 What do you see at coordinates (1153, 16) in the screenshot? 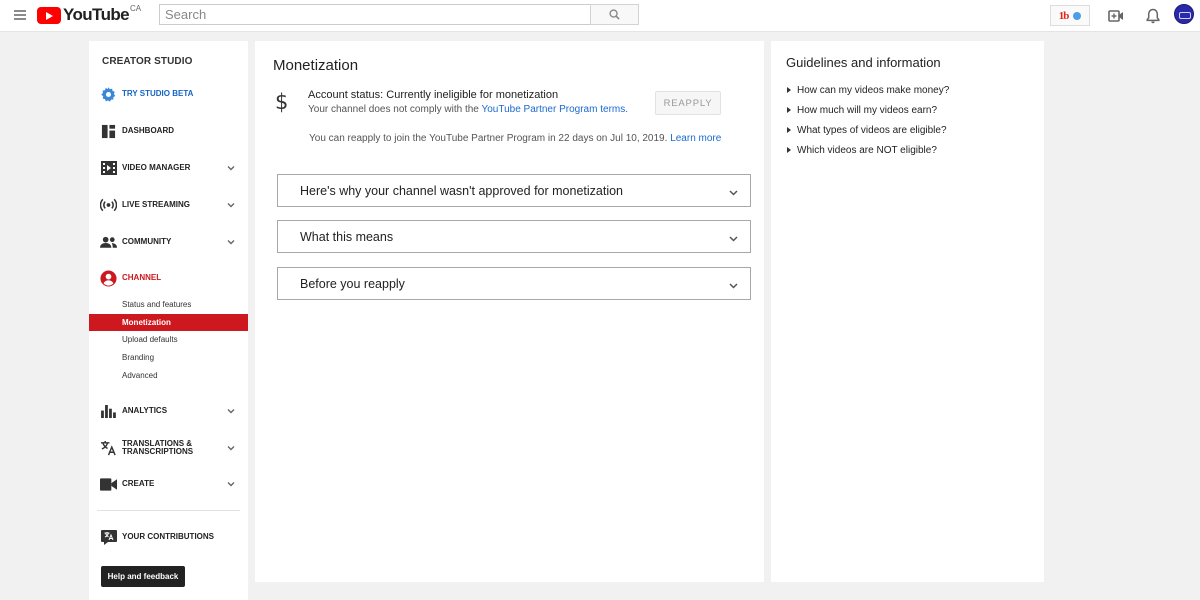
I see `notifications-bell-icon` at bounding box center [1153, 16].